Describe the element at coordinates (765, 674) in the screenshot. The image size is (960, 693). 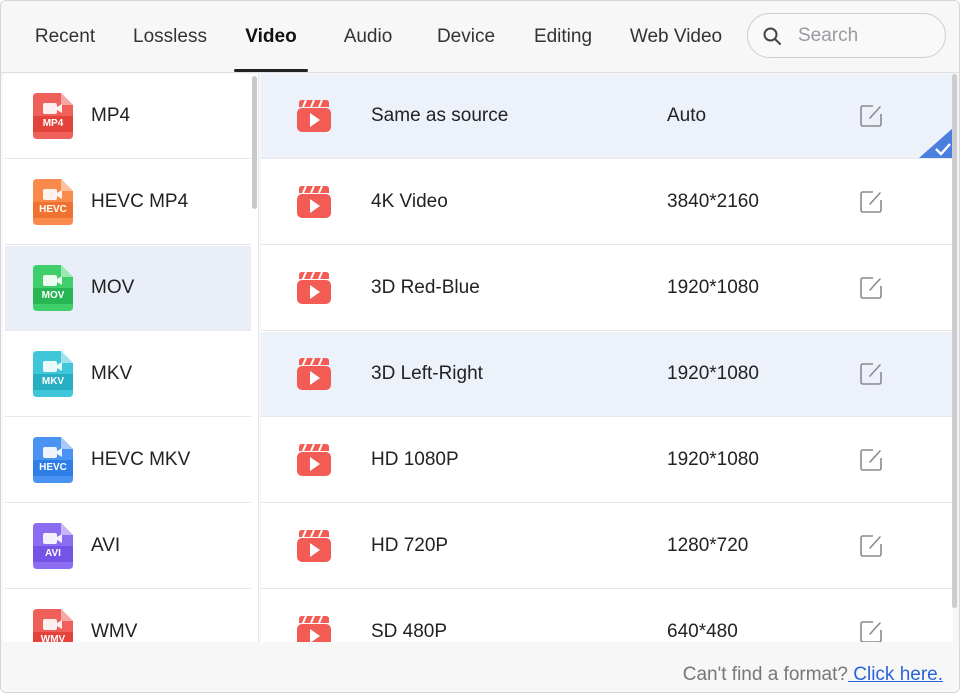
I see `footer-text: Can't find a format?` at that location.